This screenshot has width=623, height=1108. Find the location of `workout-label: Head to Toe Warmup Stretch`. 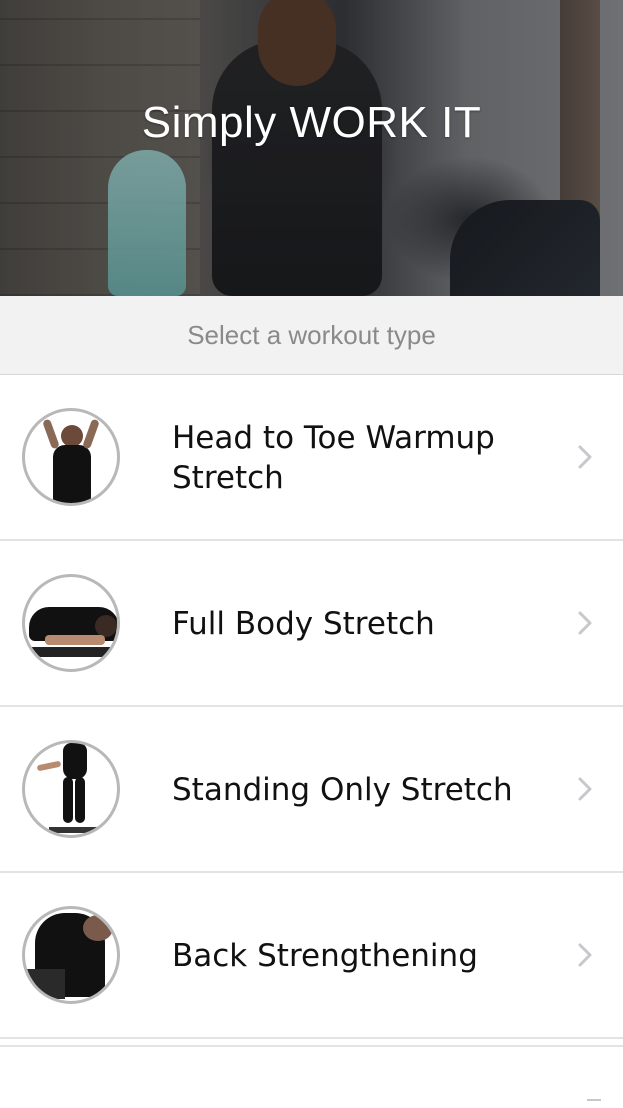

workout-label: Head to Toe Warmup Stretch is located at coordinates (333, 458).